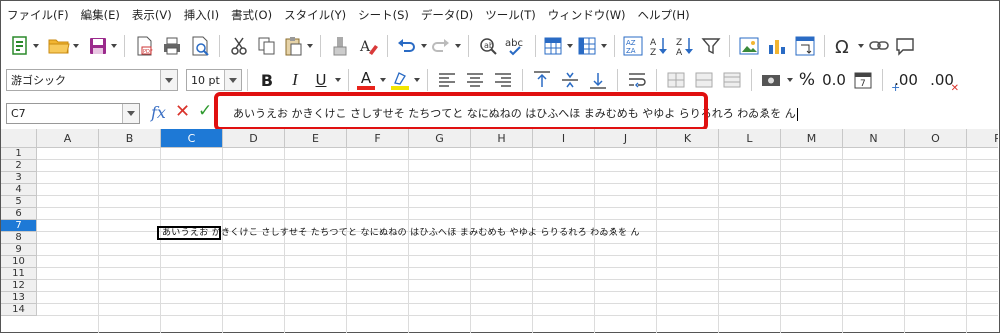  I want to click on select-all-corner, so click(19, 138).